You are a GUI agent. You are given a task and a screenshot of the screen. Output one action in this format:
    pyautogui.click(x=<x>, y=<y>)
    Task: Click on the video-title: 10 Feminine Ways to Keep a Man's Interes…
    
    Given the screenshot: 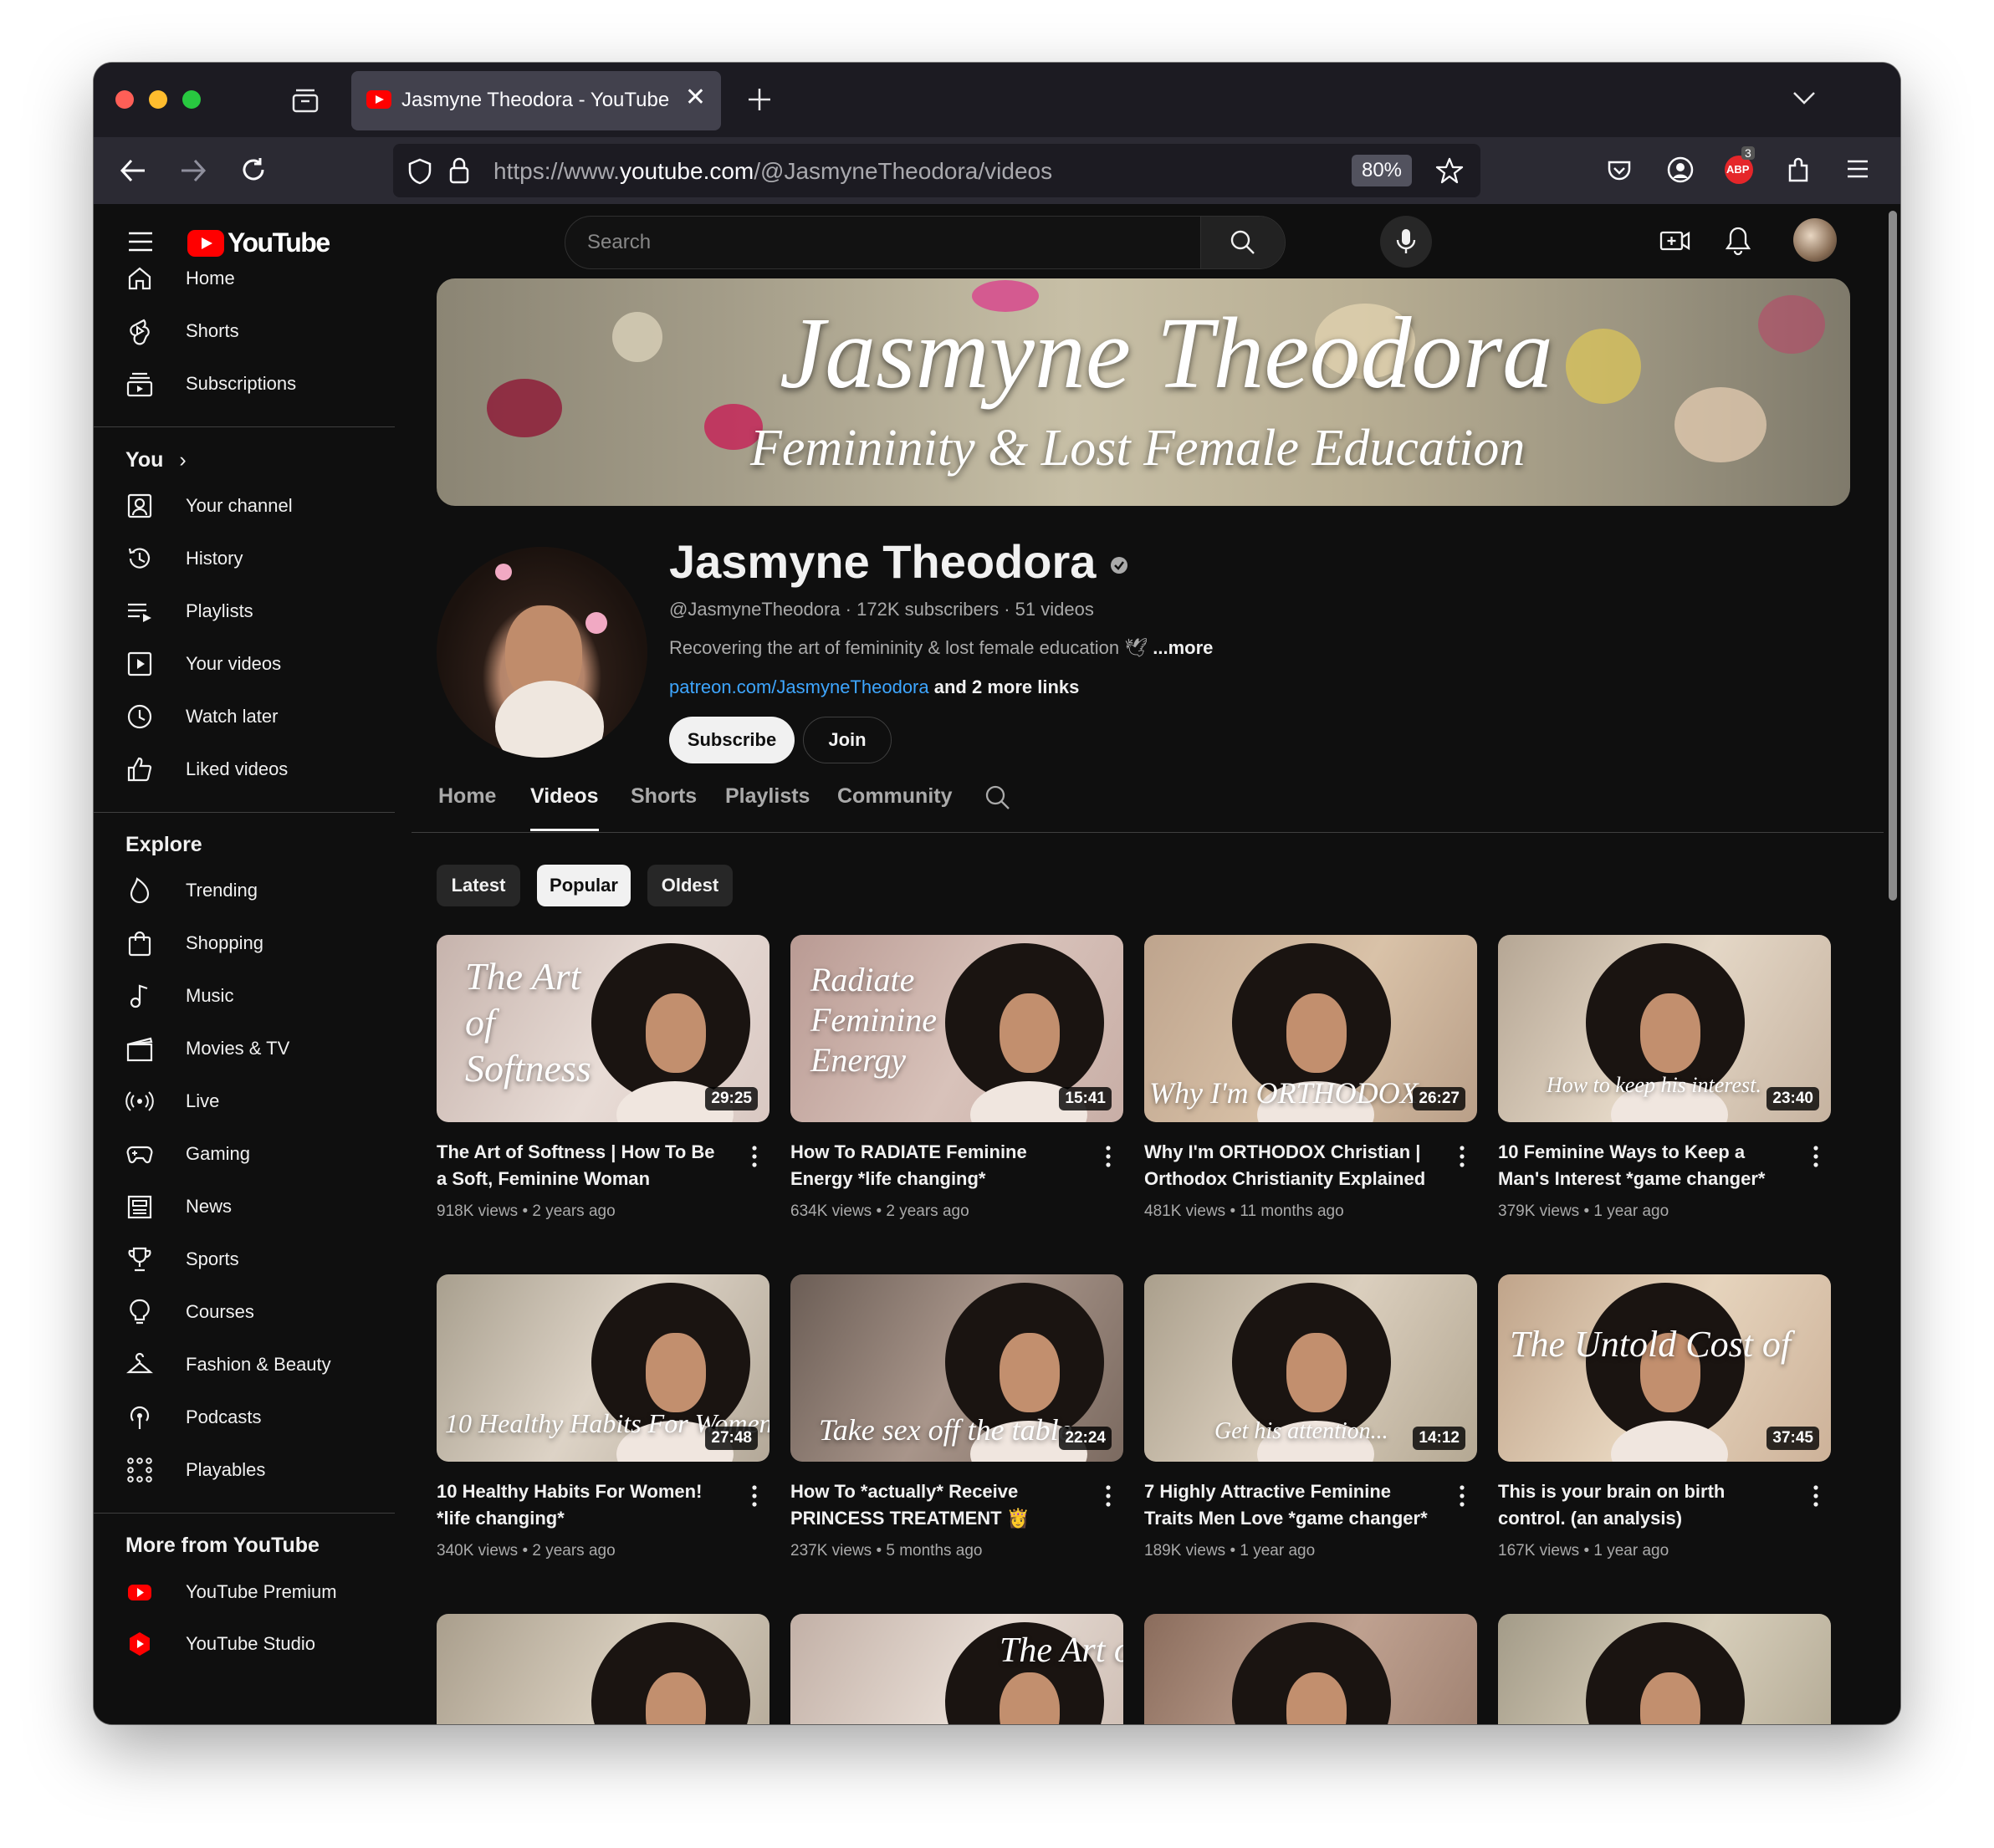 What is the action you would take?
    pyautogui.click(x=1644, y=1165)
    